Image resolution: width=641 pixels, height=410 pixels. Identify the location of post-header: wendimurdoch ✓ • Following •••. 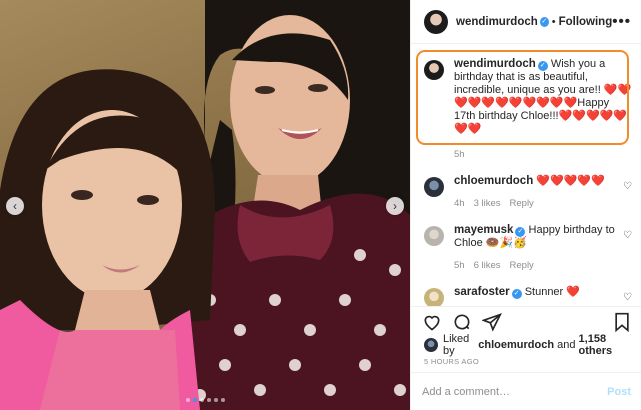
(526, 22).